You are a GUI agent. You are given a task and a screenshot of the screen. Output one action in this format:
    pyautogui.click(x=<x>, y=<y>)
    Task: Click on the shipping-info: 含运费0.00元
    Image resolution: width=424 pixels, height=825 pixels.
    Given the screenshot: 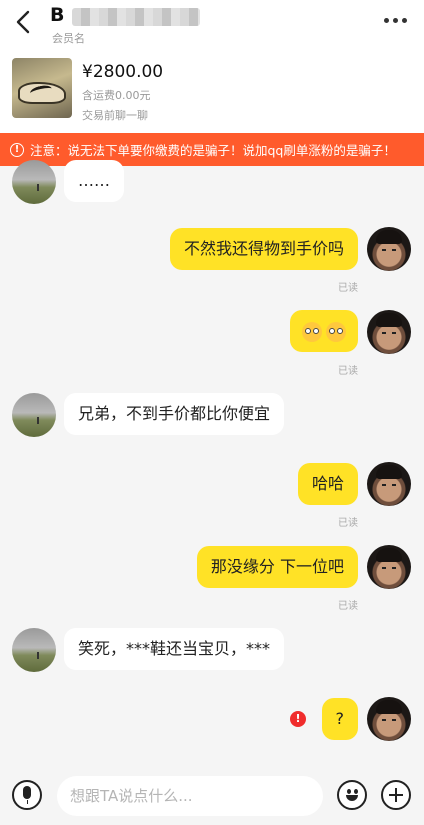 What is the action you would take?
    pyautogui.click(x=116, y=95)
    